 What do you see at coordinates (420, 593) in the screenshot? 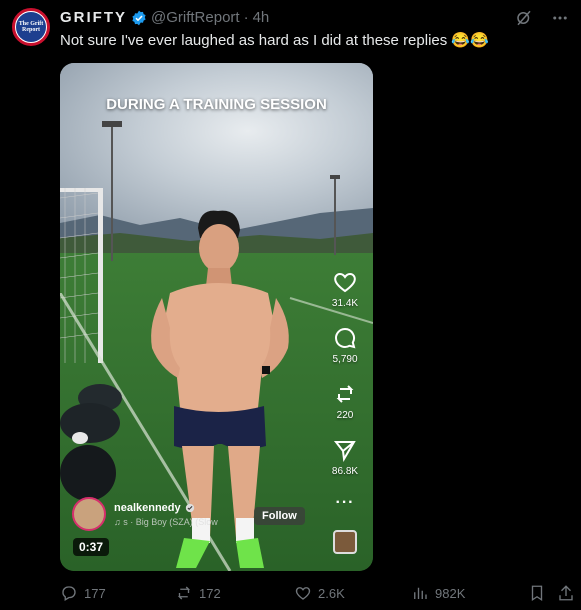
I see `analytics-bars-icon` at bounding box center [420, 593].